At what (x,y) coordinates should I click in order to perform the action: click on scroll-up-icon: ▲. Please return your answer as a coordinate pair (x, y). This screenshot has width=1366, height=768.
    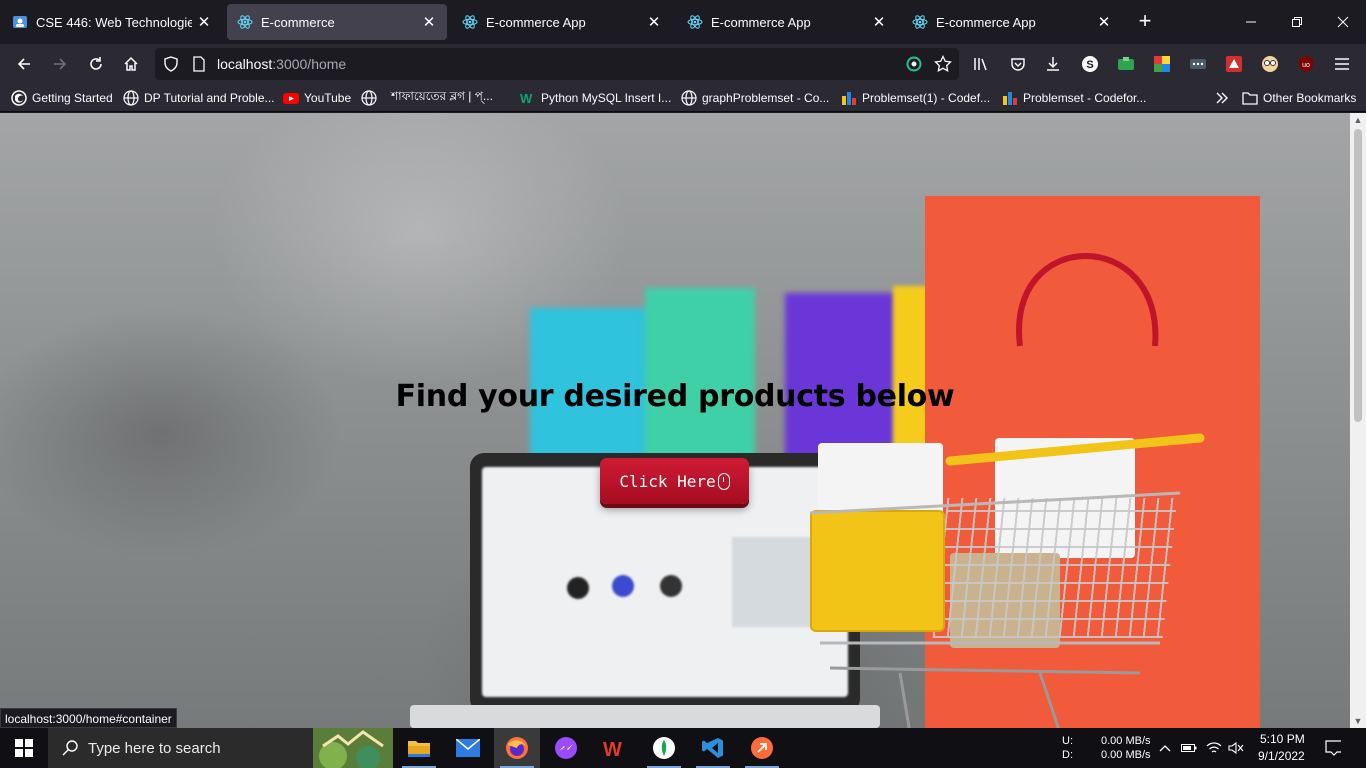
    Looking at the image, I should click on (1358, 120).